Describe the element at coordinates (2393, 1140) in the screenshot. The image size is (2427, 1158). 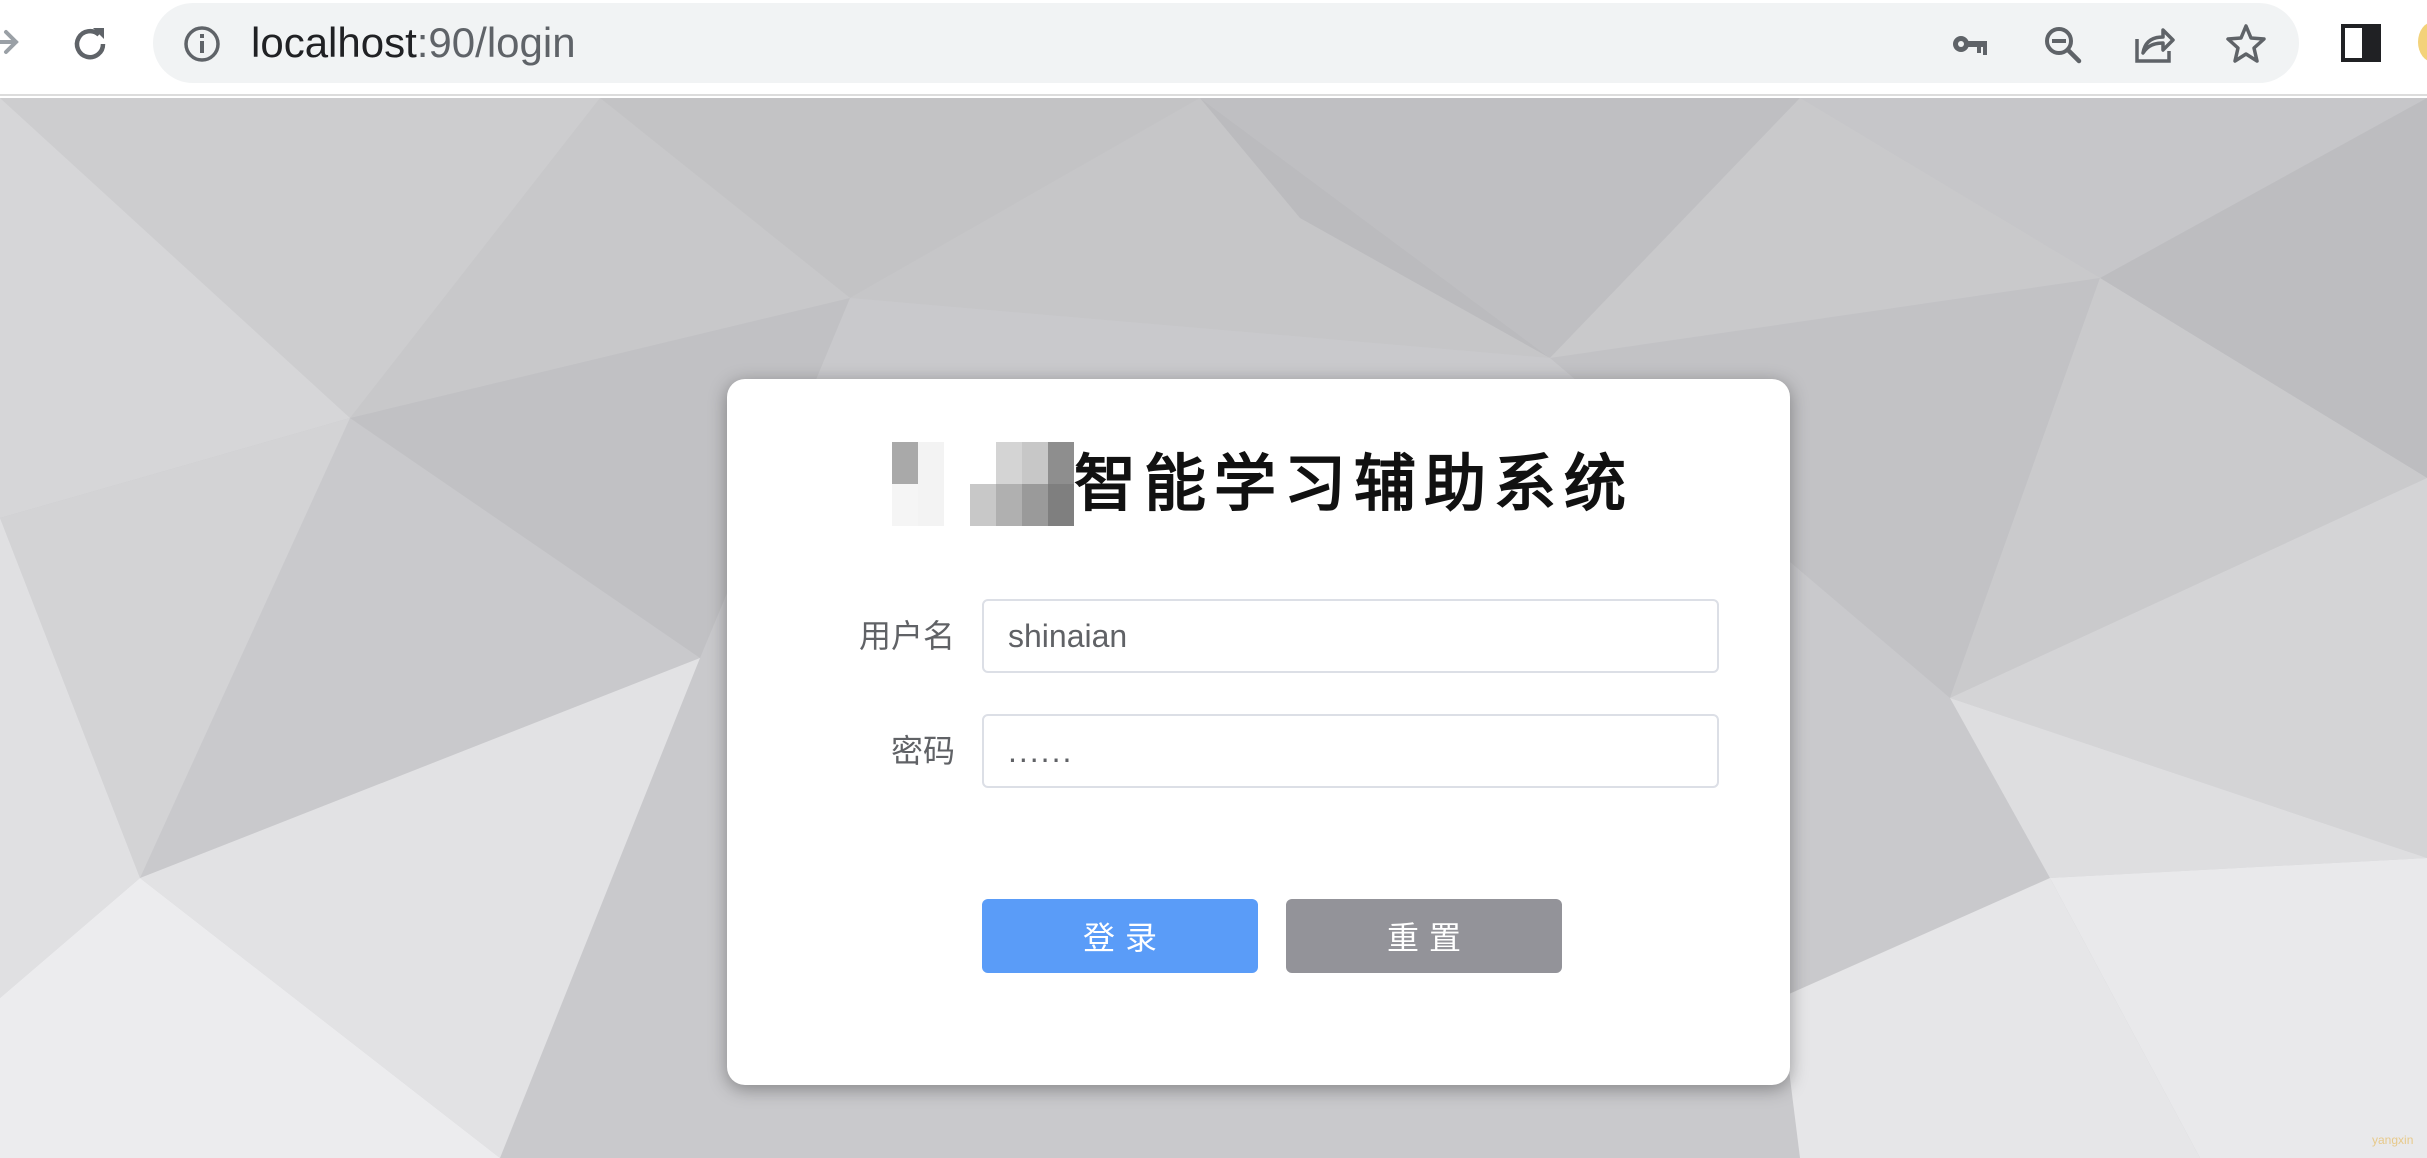
I see `watermark: yangxin` at that location.